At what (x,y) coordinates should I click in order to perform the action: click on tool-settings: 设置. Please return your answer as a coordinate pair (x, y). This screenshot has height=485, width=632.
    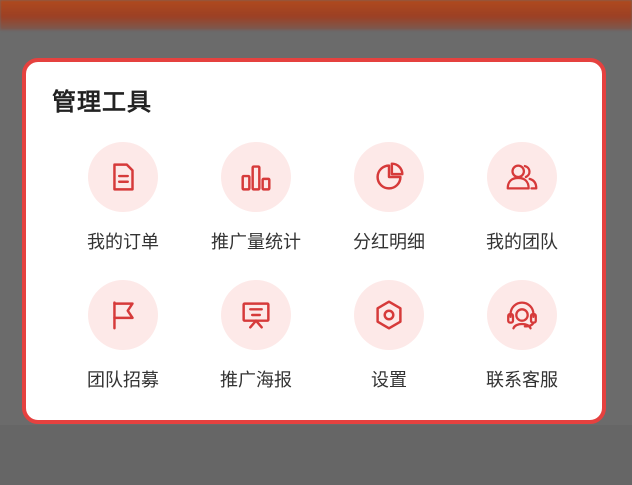
    Looking at the image, I should click on (389, 340).